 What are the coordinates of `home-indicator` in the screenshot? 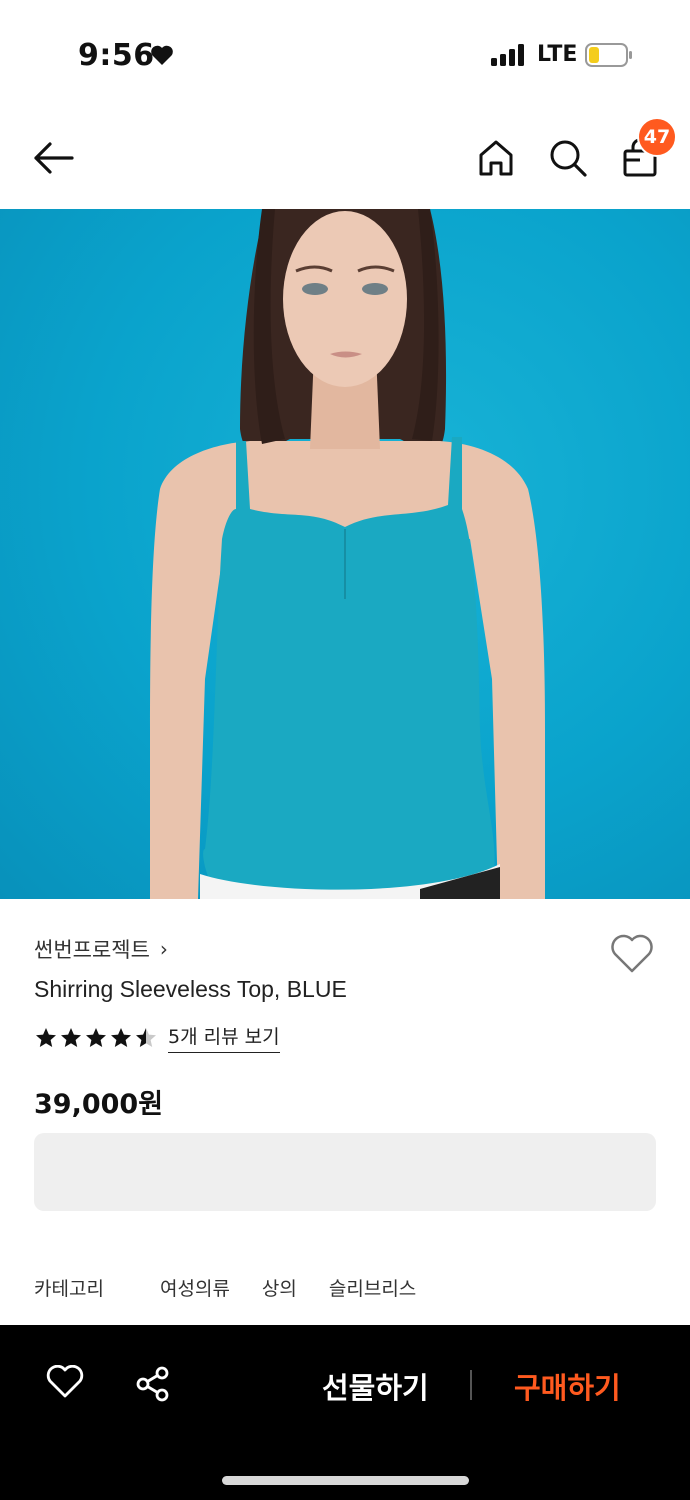 It's located at (345, 1480).